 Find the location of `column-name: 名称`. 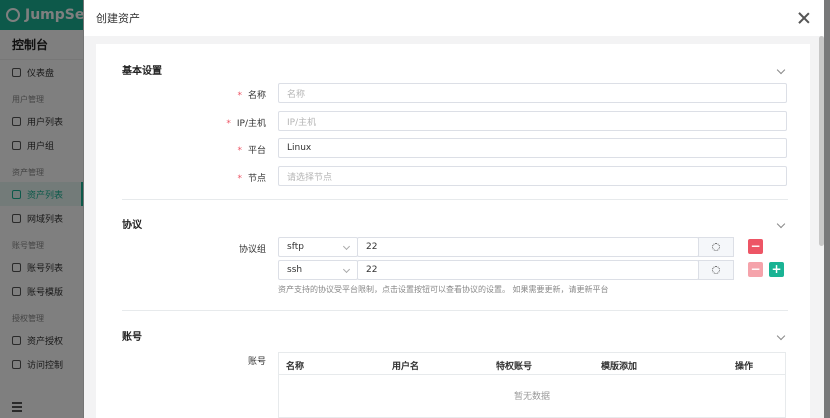

column-name: 名称 is located at coordinates (295, 367).